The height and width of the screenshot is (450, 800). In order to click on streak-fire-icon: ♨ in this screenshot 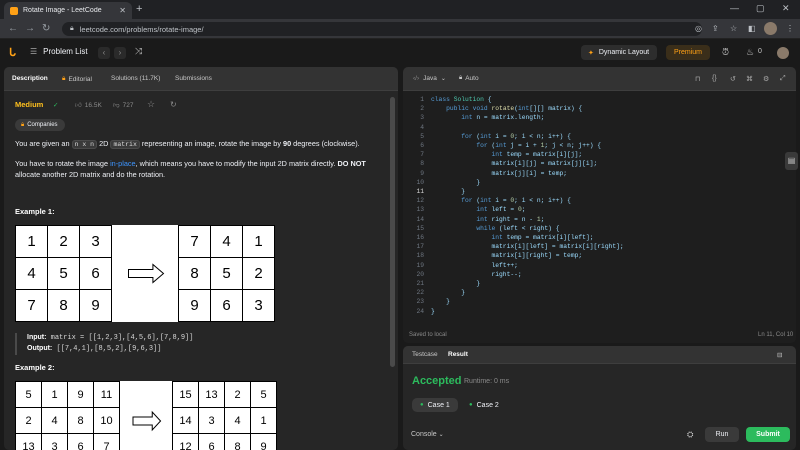, I will do `click(750, 52)`.